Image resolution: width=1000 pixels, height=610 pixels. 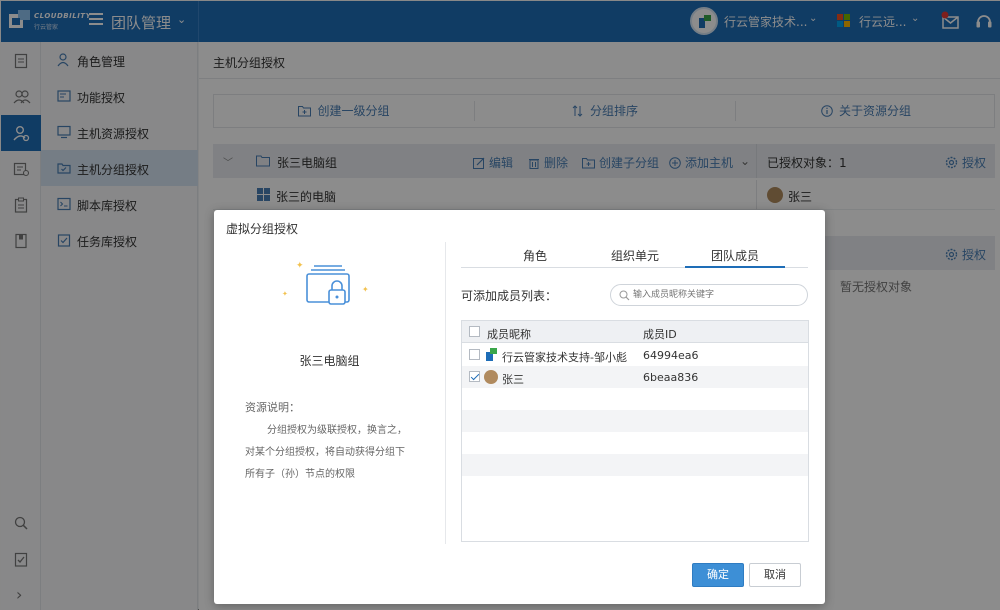 I want to click on tab-role: 角色, so click(x=535, y=255).